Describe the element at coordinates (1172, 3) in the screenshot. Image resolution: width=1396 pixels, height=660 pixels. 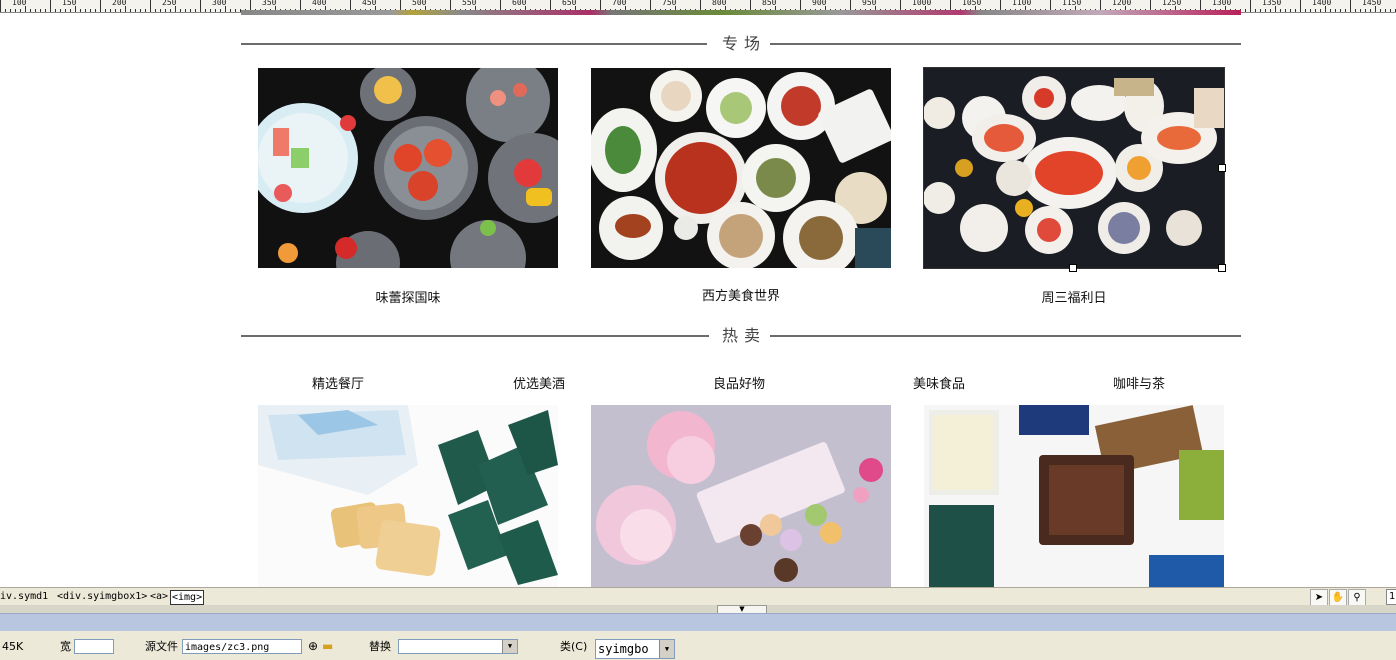
I see `ruler-label: 1250` at that location.